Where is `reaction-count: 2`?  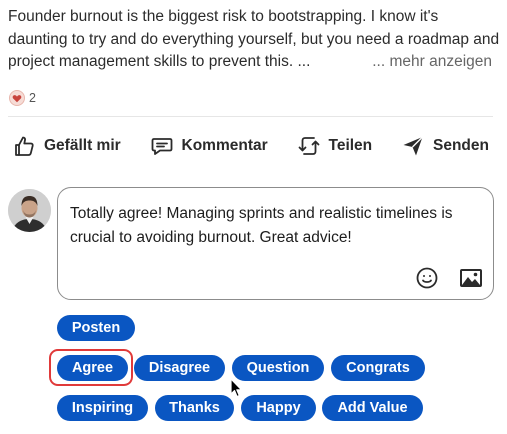
reaction-count: 2 is located at coordinates (32, 98).